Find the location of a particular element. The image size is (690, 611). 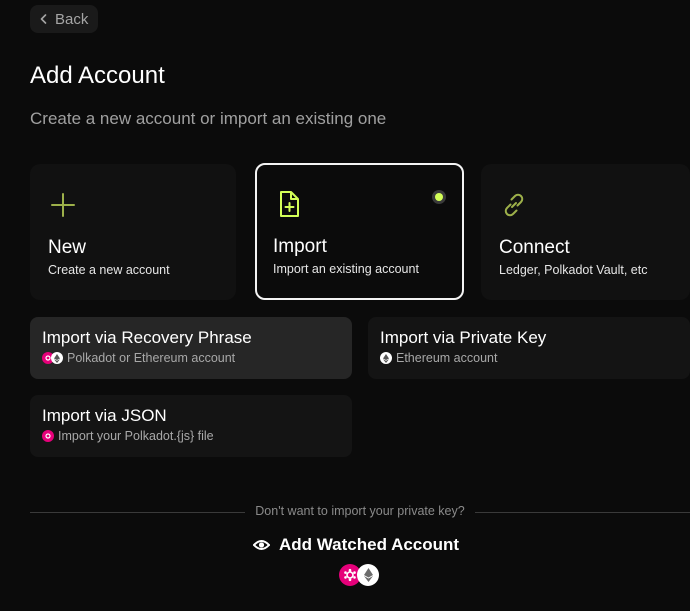

option-subtitle: Polkadot or Ethereum account is located at coordinates (151, 358).